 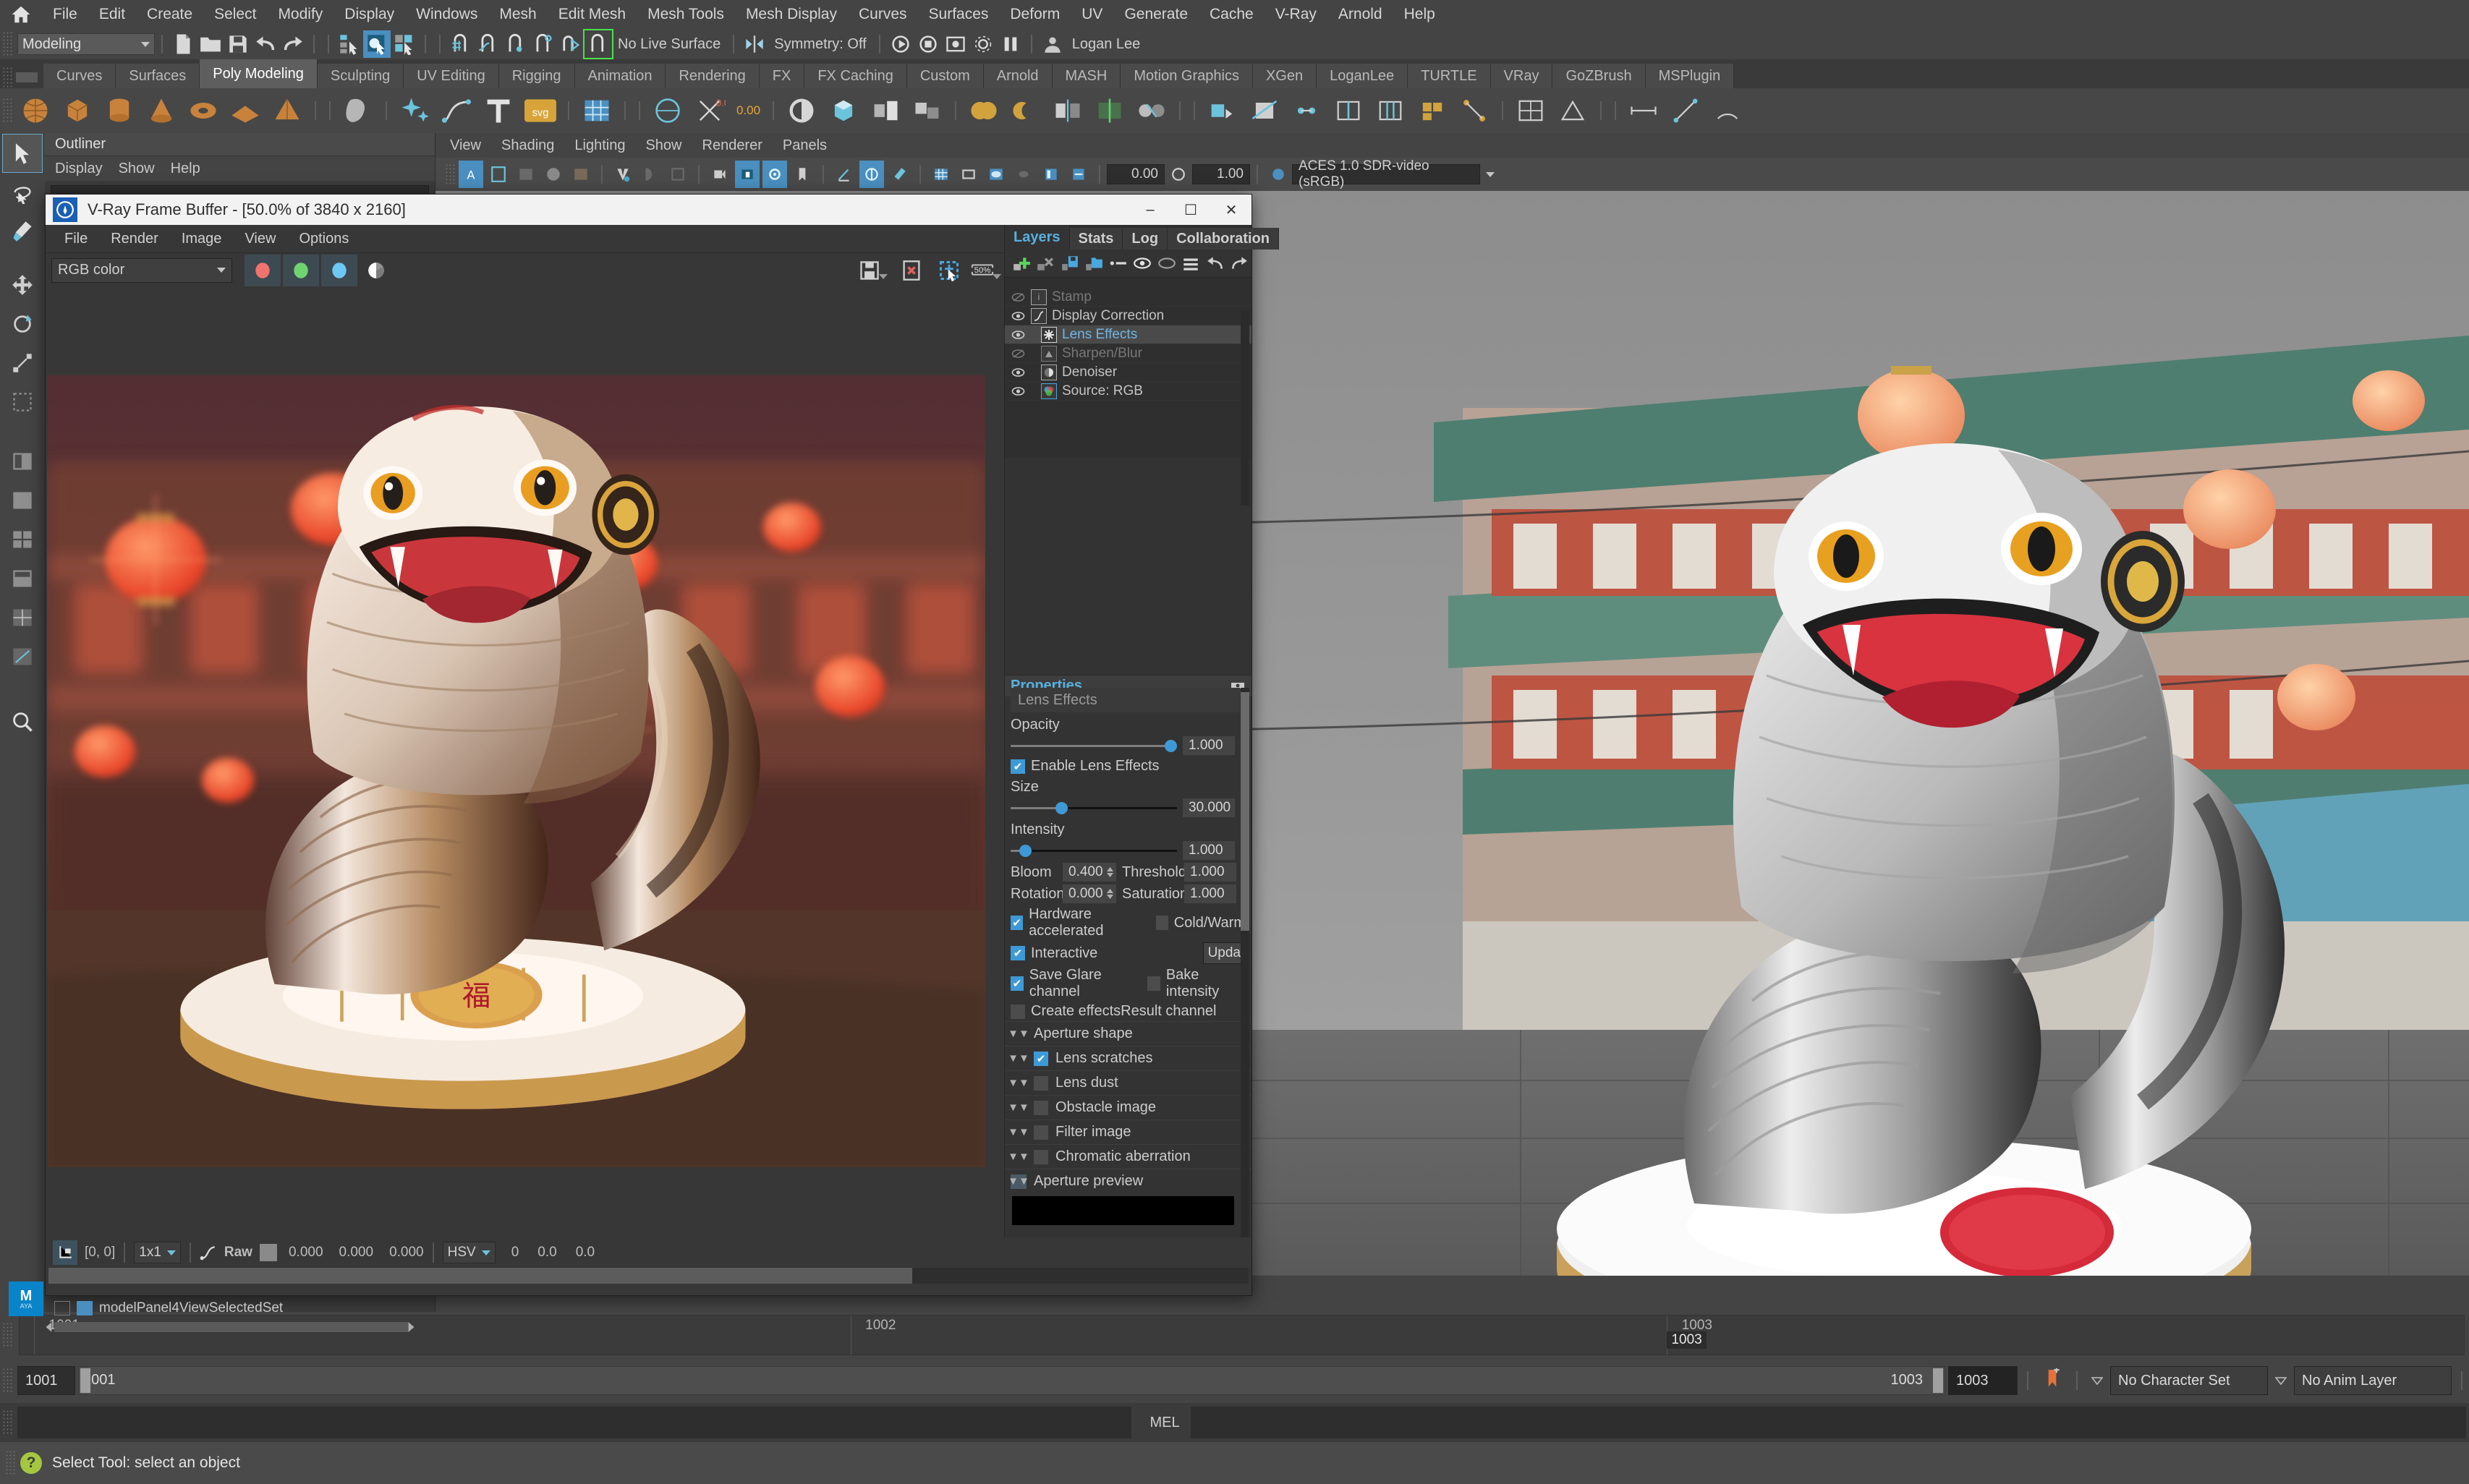 I want to click on shelf-tab-motion-graphics: Motion Graphics, so click(x=1187, y=76).